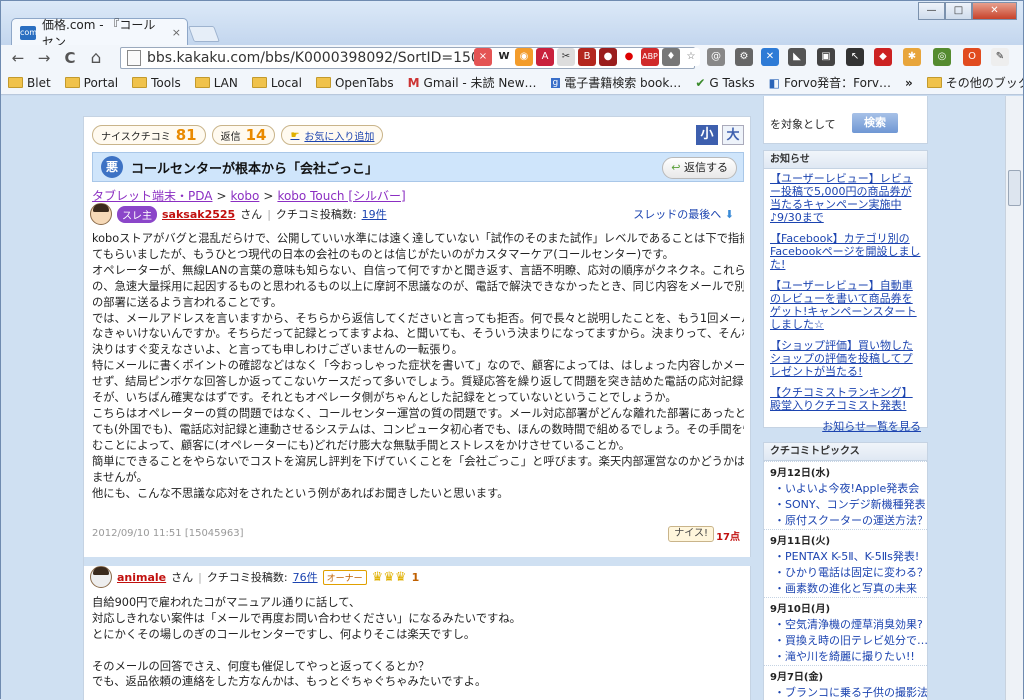  What do you see at coordinates (972, 57) in the screenshot?
I see `opera-icon: O` at bounding box center [972, 57].